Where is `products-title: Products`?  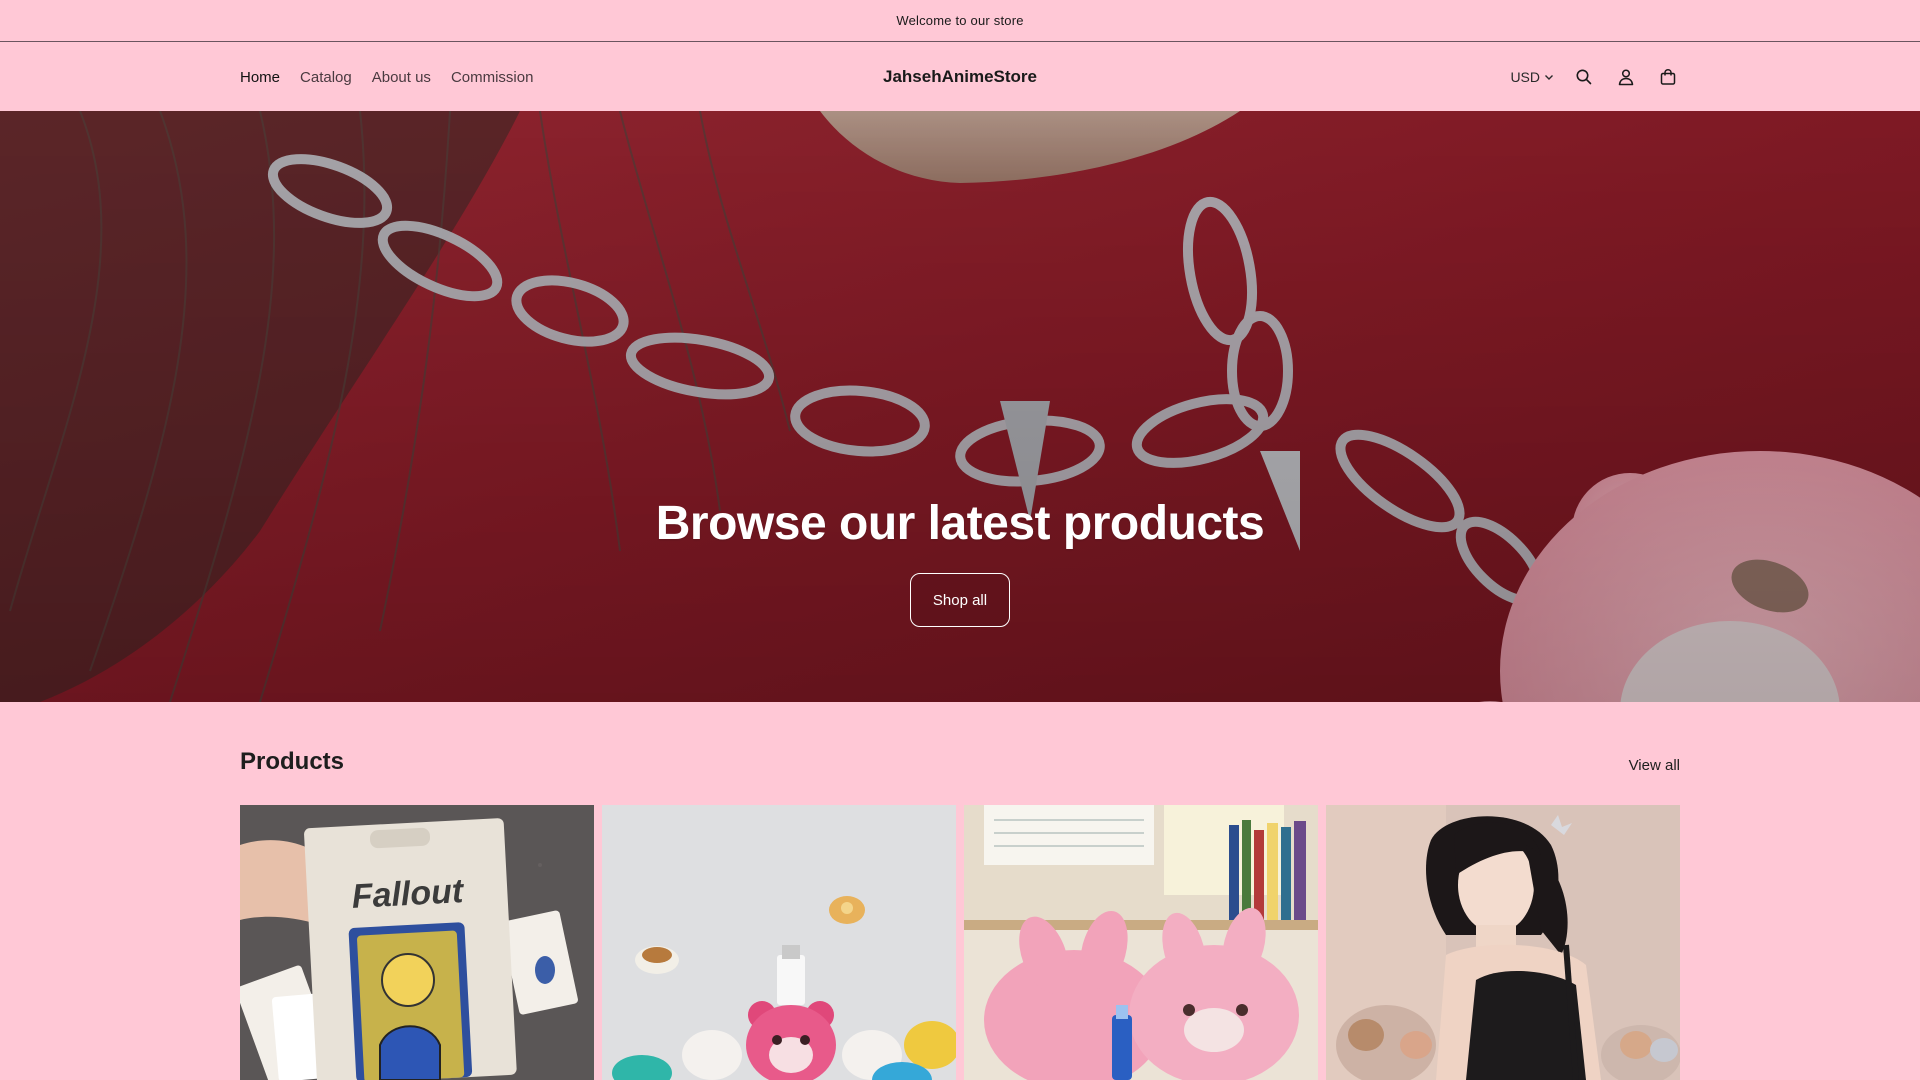
products-title: Products is located at coordinates (292, 761).